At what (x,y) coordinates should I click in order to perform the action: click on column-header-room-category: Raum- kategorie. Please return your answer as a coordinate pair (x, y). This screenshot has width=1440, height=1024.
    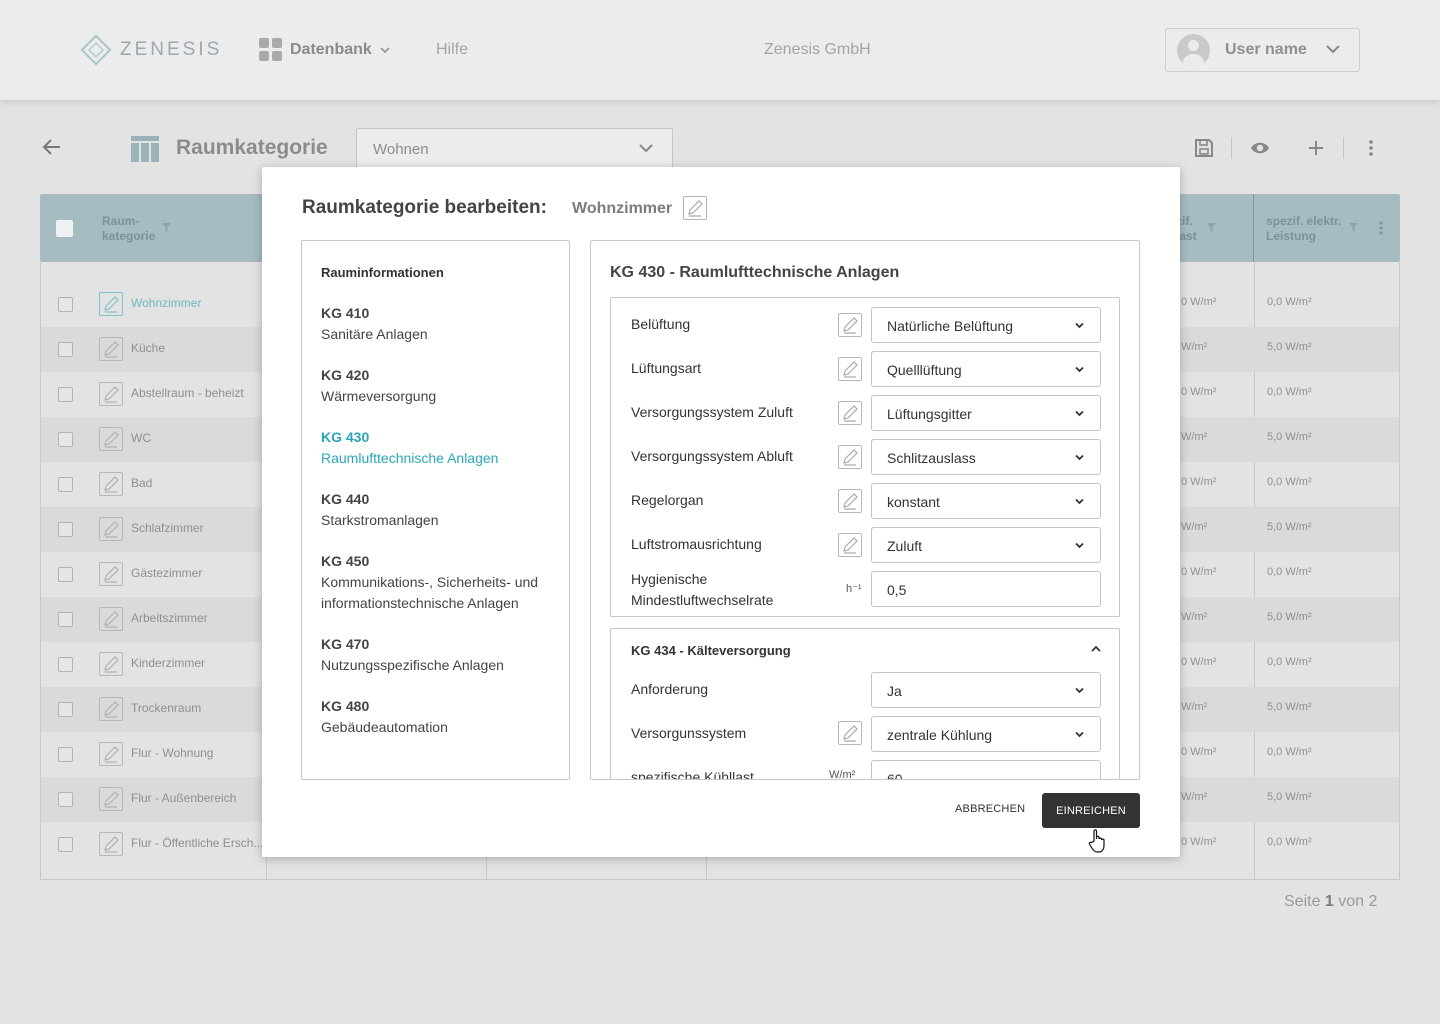
    Looking at the image, I should click on (128, 229).